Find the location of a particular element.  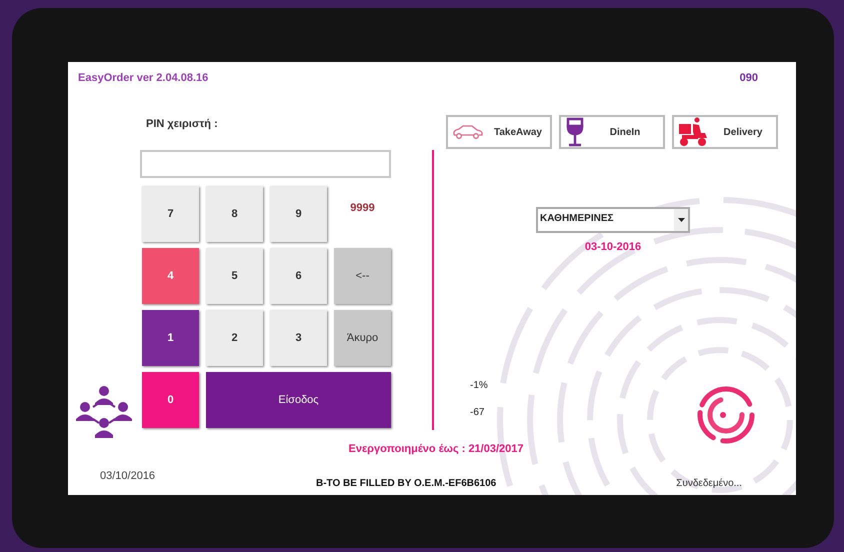

activation-text: Ενεργοποιημένο έως : 21/03/2017 is located at coordinates (436, 449).